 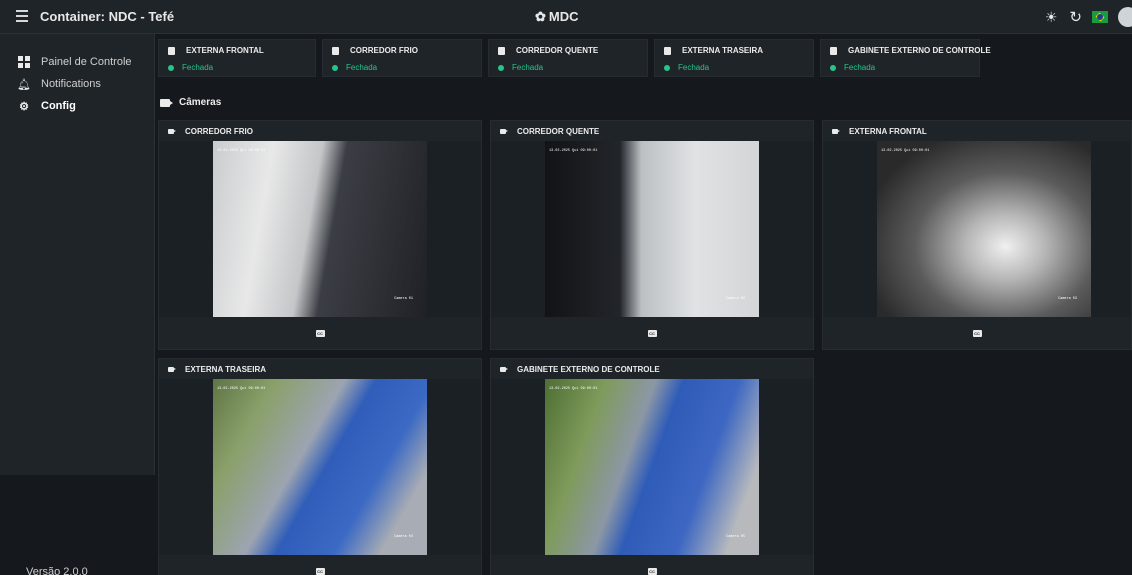 What do you see at coordinates (24, 62) in the screenshot?
I see `dashboard-grid-icon` at bounding box center [24, 62].